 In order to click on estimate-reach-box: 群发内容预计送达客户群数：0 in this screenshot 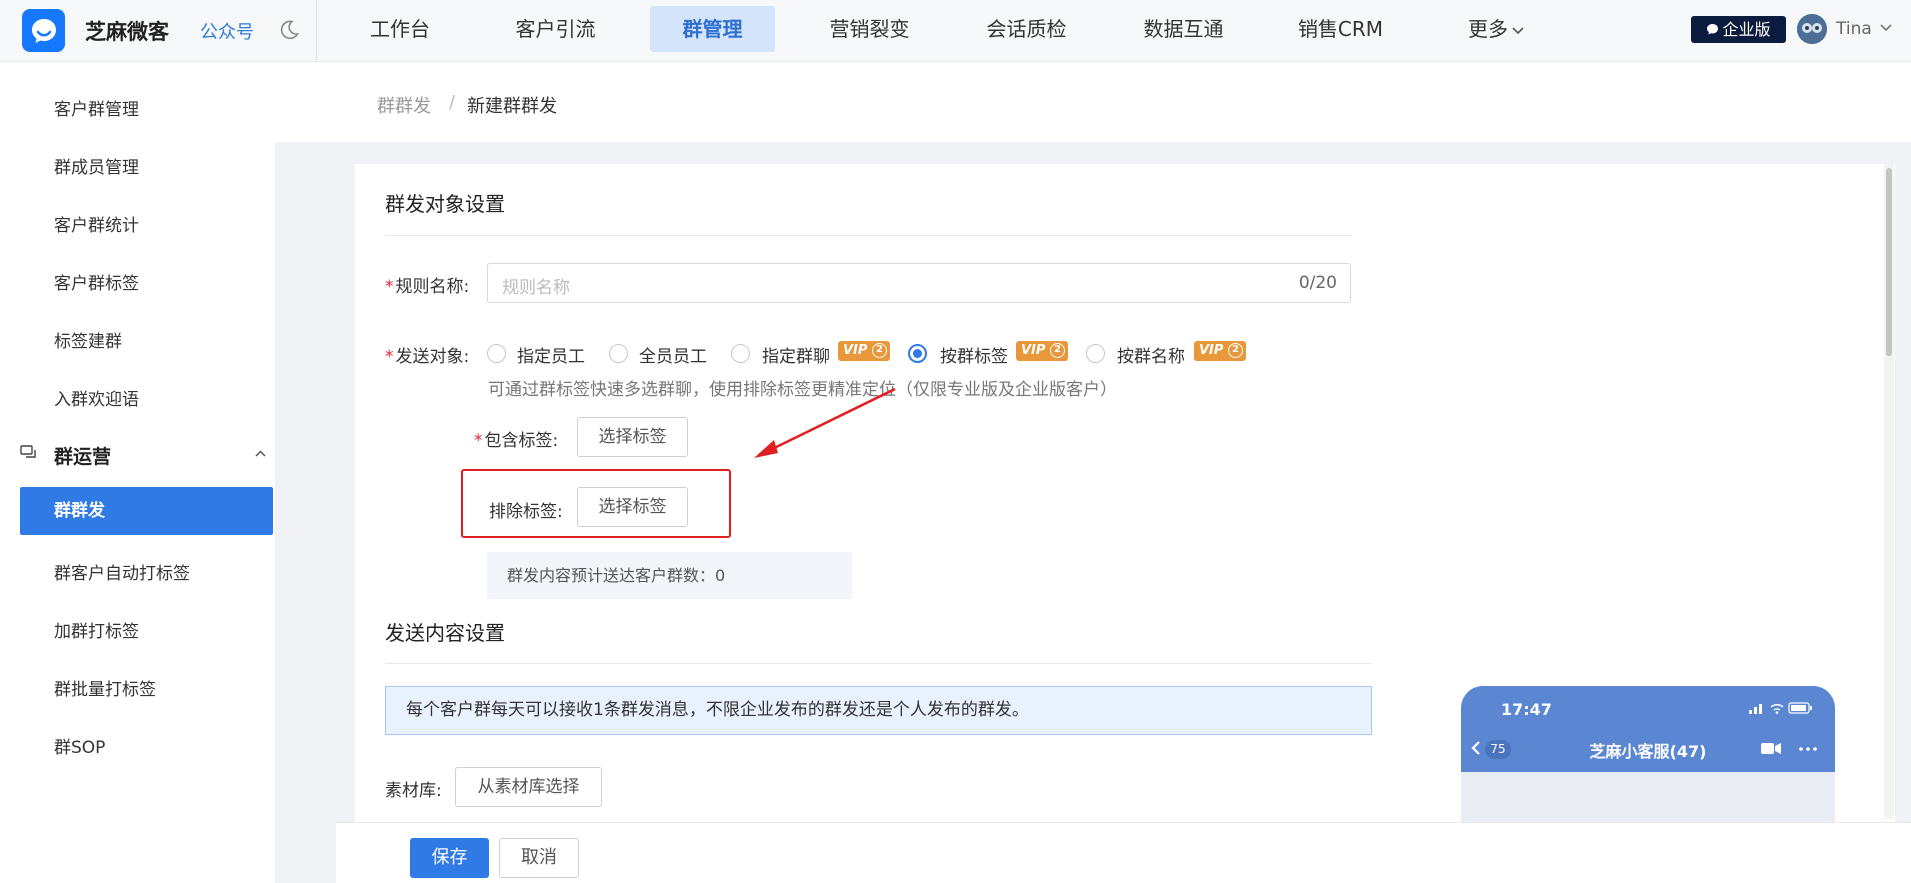, I will do `click(669, 575)`.